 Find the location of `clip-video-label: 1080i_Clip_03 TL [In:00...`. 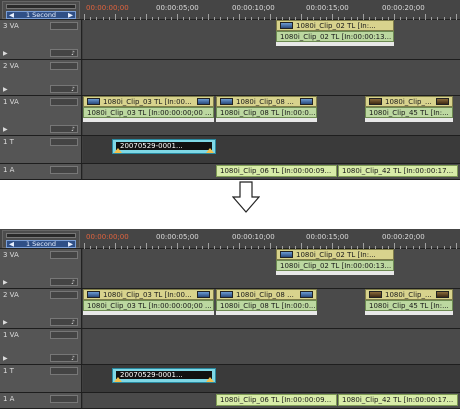

clip-video-label: 1080i_Clip_03 TL [In:00... is located at coordinates (147, 294).